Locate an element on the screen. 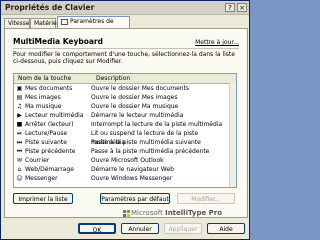 The image size is (320, 240). print-list-button: Imprimer la liste is located at coordinates (43, 198).